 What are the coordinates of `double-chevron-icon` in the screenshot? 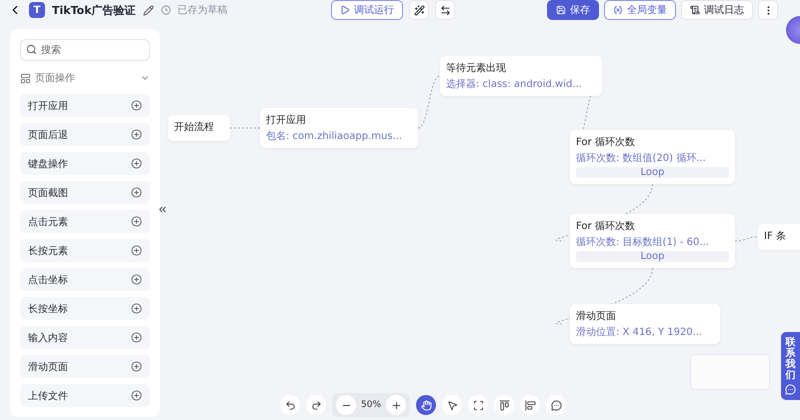 It's located at (162, 209).